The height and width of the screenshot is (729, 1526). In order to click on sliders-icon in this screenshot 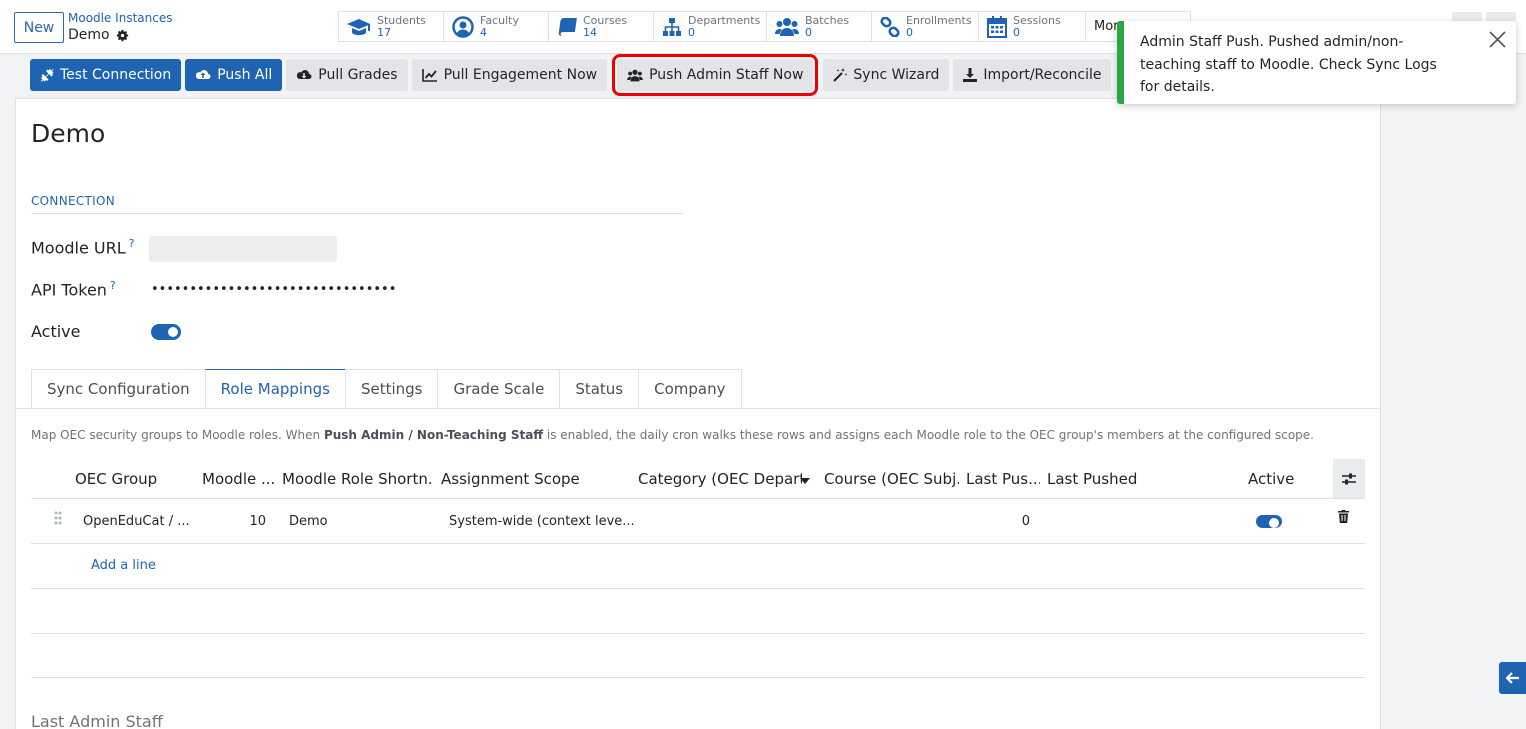, I will do `click(1349, 478)`.